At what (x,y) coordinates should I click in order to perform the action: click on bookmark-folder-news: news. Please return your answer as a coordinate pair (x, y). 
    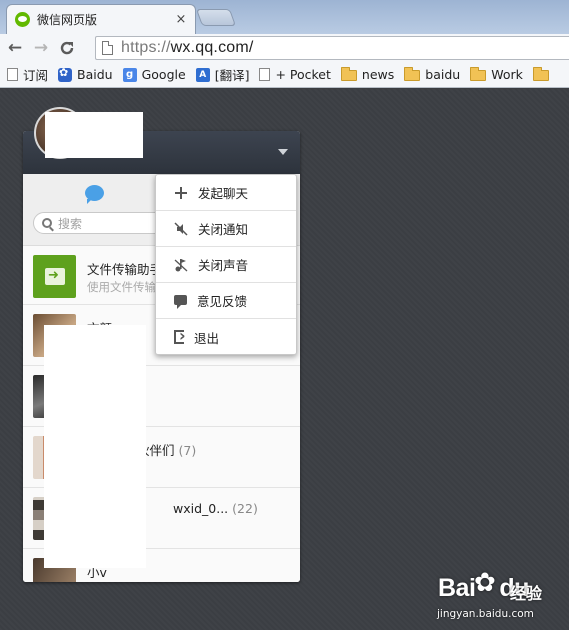
    Looking at the image, I should click on (367, 74).